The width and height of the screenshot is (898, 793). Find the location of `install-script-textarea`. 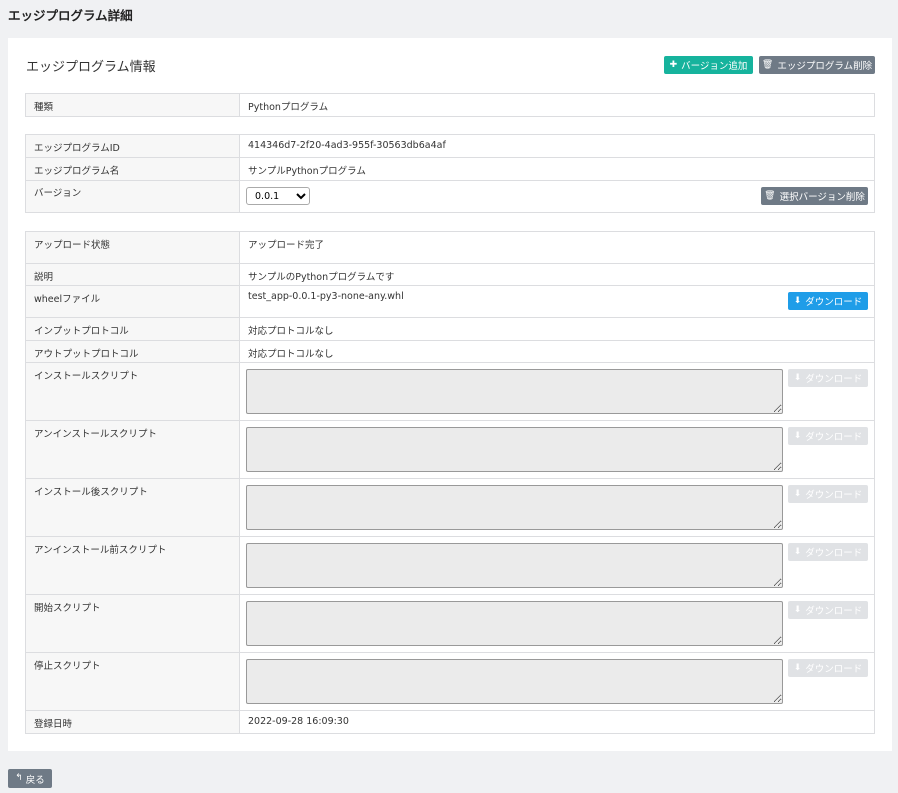

install-script-textarea is located at coordinates (514, 391).